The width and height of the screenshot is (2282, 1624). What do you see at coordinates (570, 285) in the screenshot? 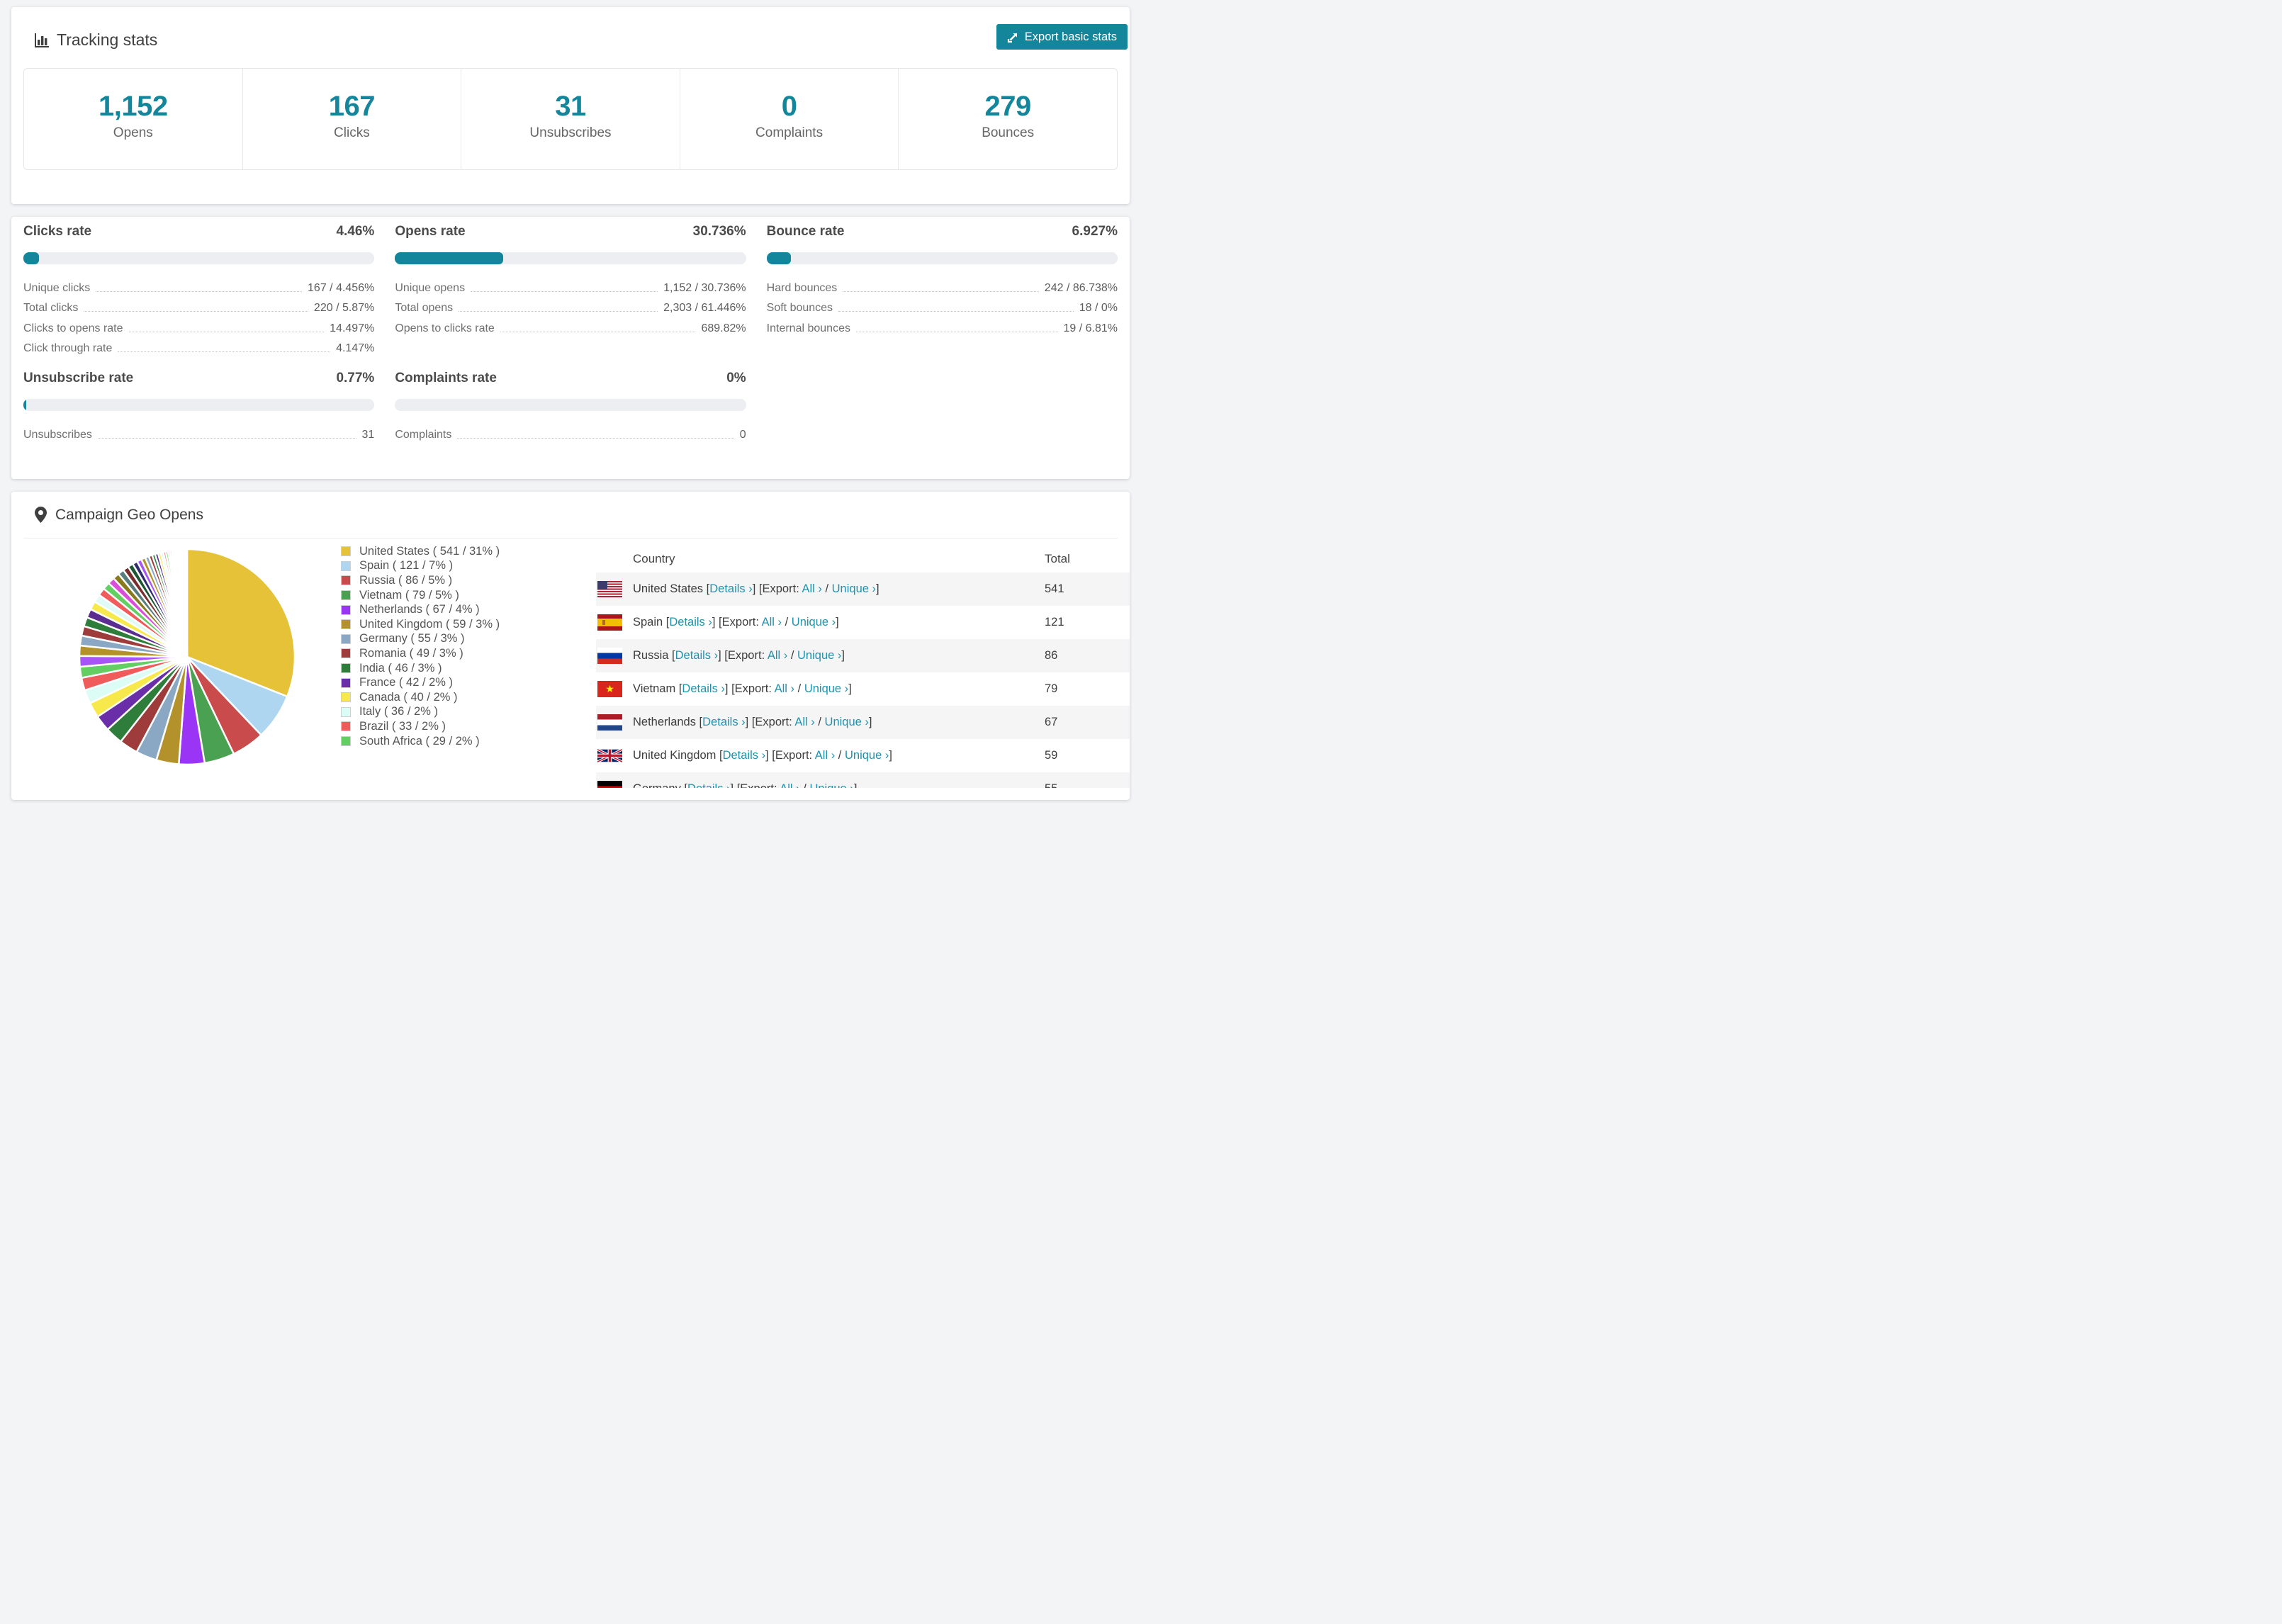
I see `stat-row: Unique opens 1,152 / 30.736%` at bounding box center [570, 285].